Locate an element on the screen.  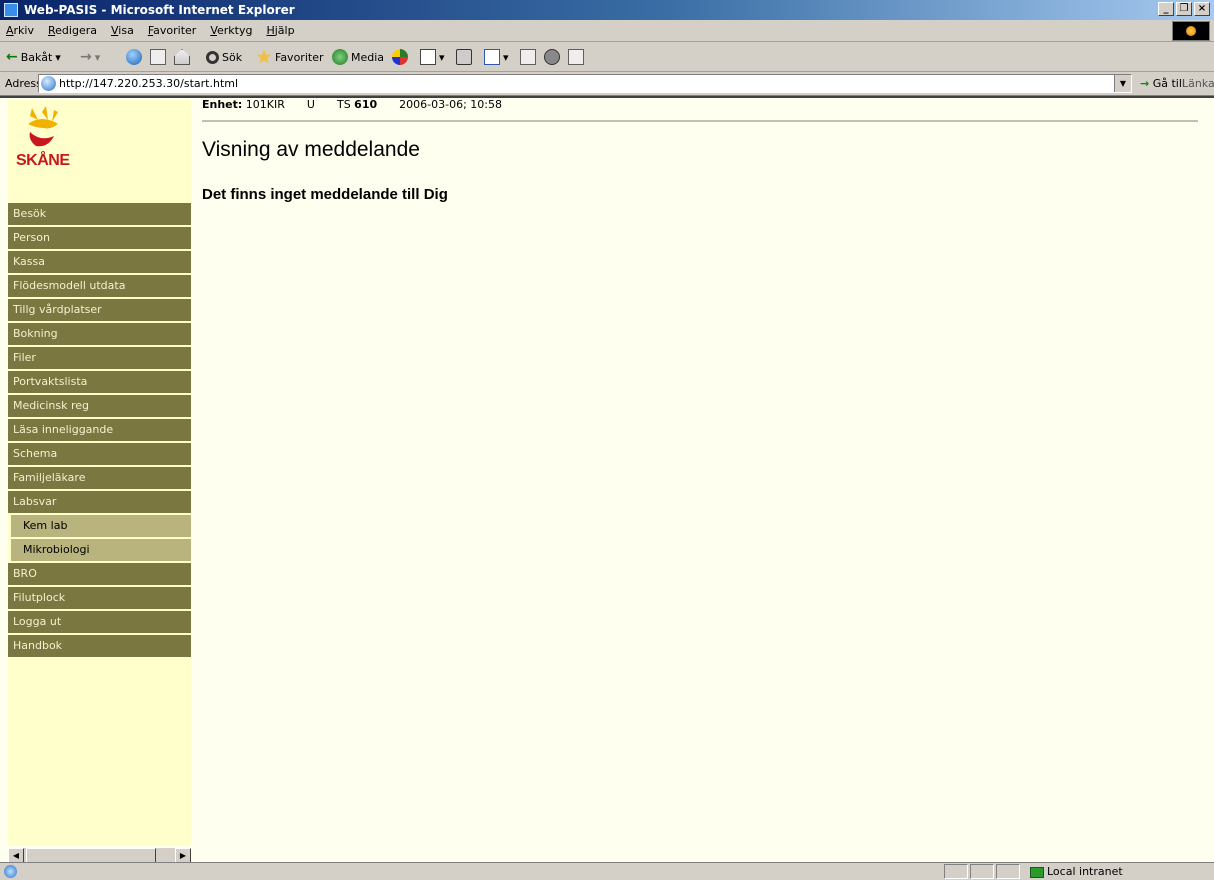
window-controls: _ ❐ × is located at coordinates (1184, 9).